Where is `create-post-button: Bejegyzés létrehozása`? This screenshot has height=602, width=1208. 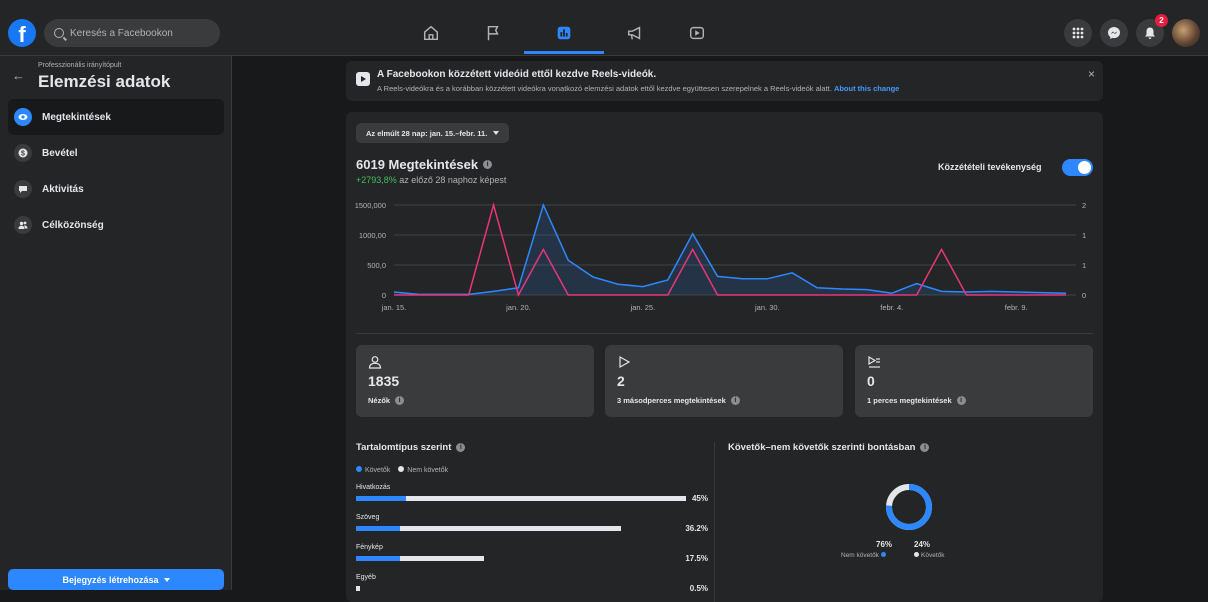 create-post-button: Bejegyzés létrehozása is located at coordinates (116, 579).